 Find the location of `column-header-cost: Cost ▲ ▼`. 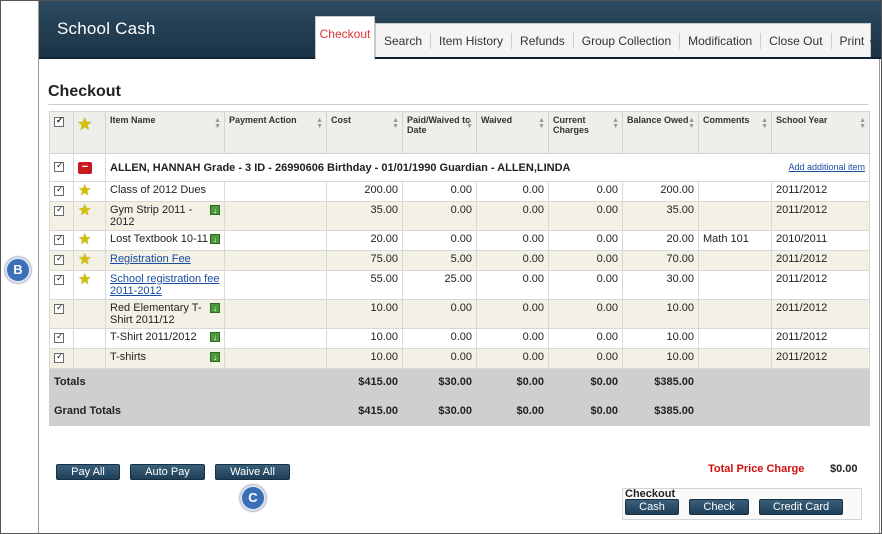

column-header-cost: Cost ▲ ▼ is located at coordinates (364, 132).